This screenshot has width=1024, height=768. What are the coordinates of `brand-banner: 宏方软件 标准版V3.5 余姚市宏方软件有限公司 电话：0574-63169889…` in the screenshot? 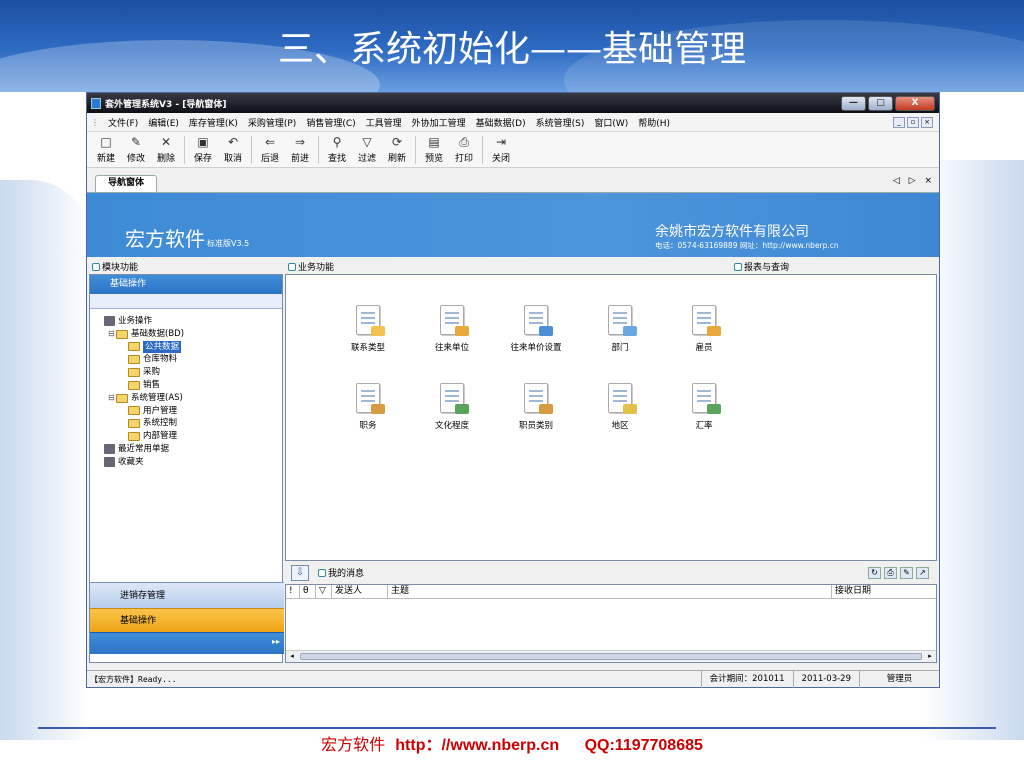 It's located at (513, 225).